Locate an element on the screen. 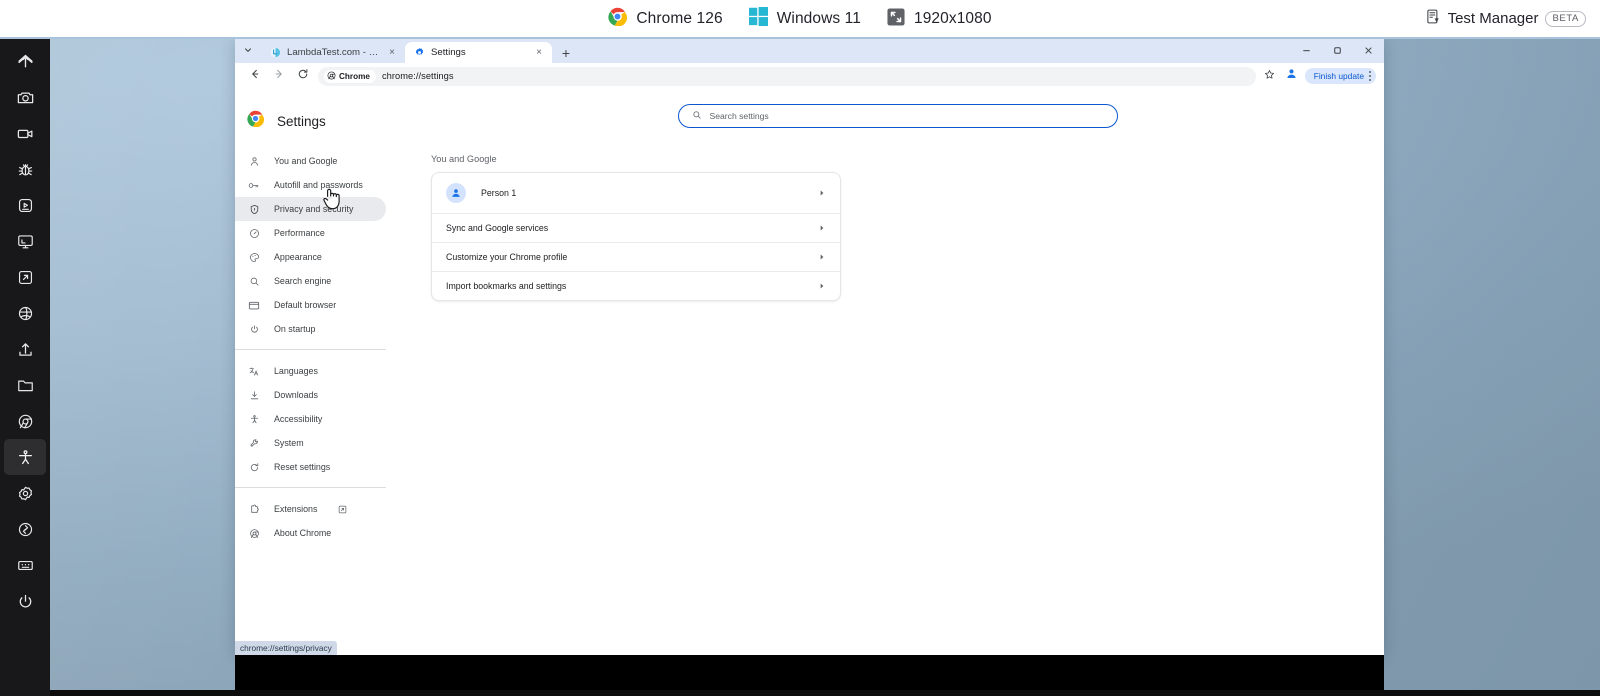  environment-info-group: Chrome 126 Windows 11 1920x1080 is located at coordinates (800, 18).